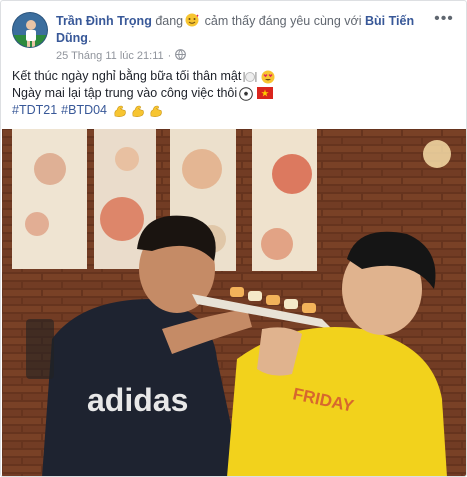 The image size is (467, 477). I want to click on post-line-1: Kết thúc ngày nghỉ bằng bữa tối thân mật, so click(232, 76).